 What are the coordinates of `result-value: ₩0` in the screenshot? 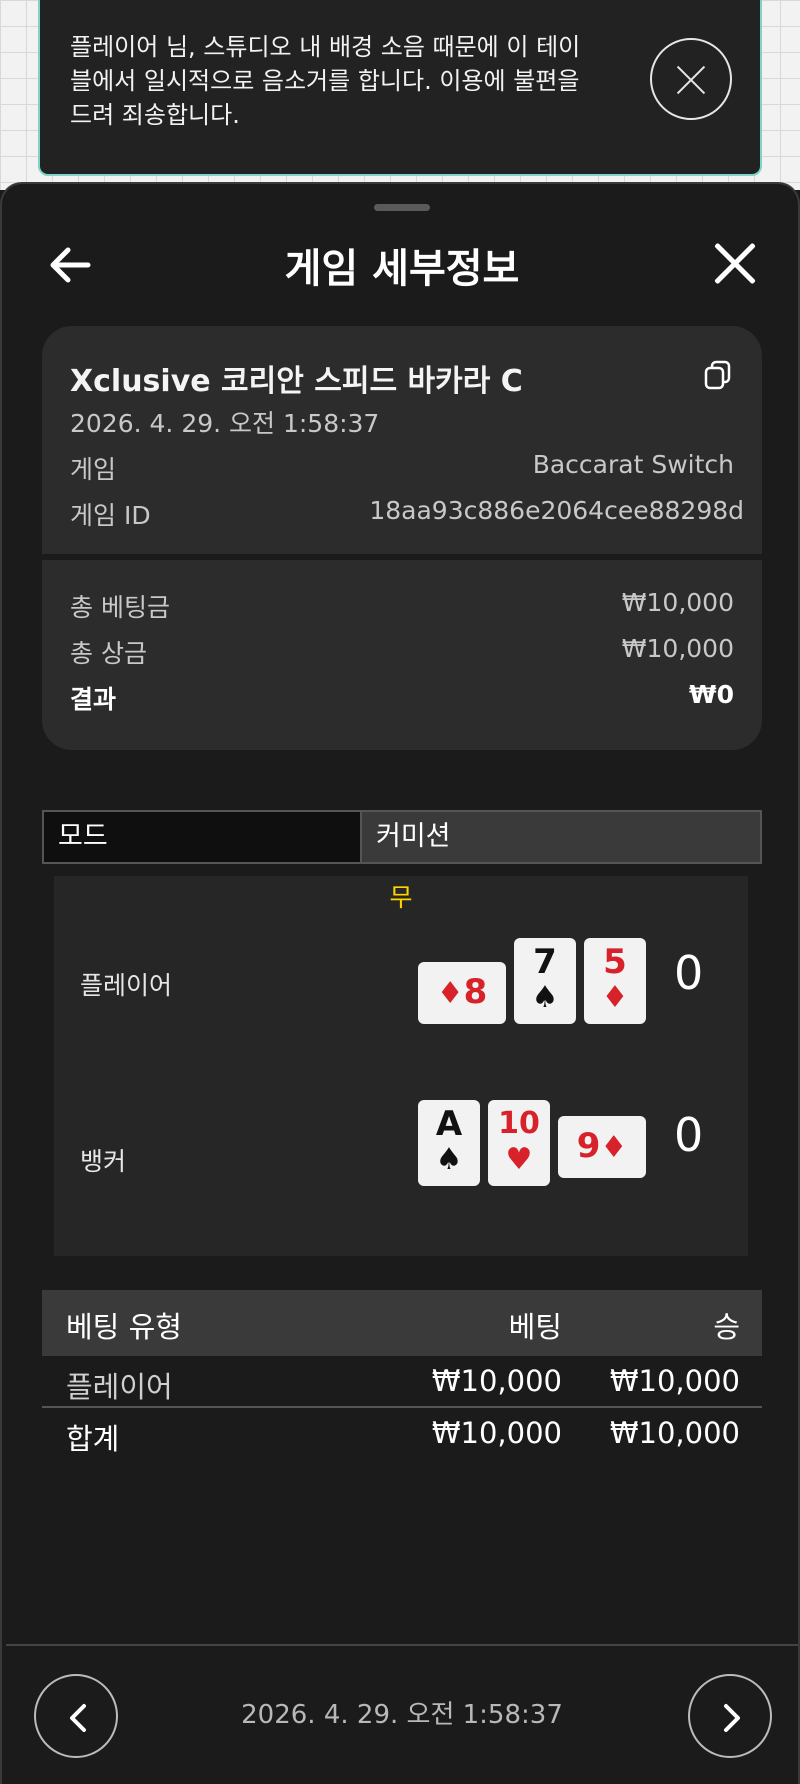 It's located at (711, 694).